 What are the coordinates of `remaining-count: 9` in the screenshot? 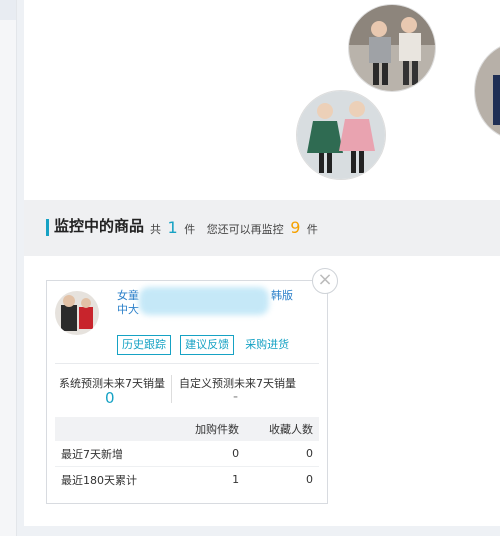 It's located at (295, 227).